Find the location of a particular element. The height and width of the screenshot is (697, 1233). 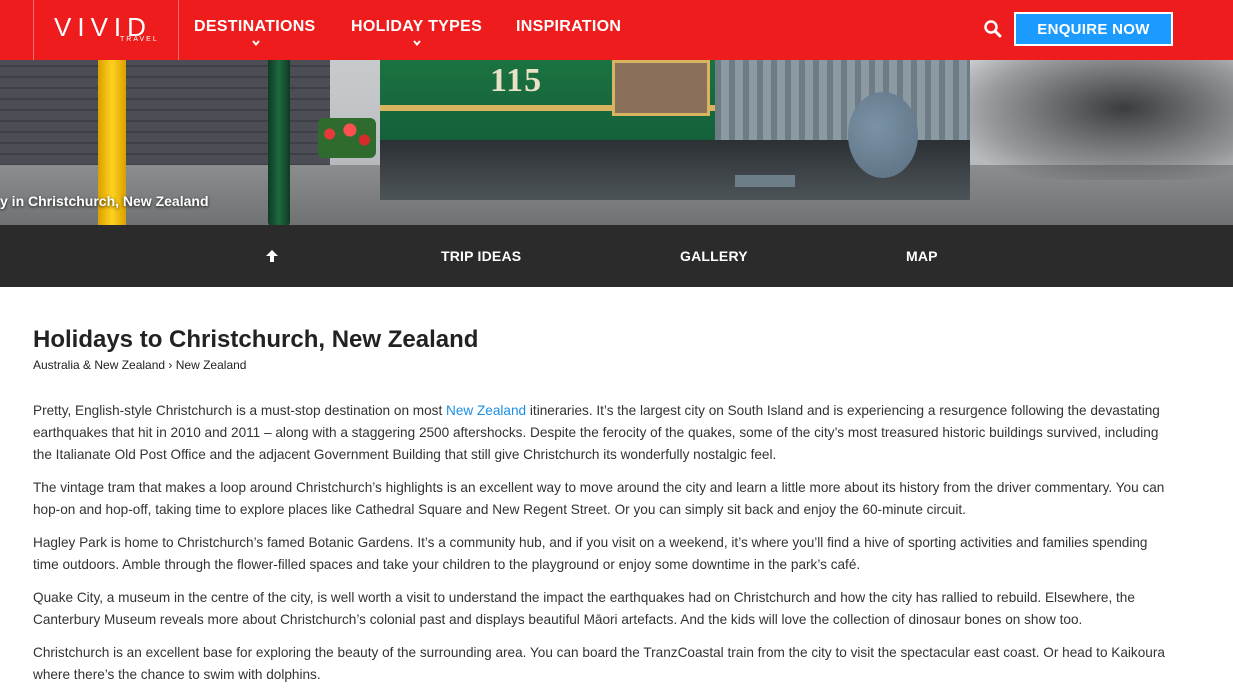

tab-trip-ideas: TRIP IDEAS is located at coordinates (481, 256).